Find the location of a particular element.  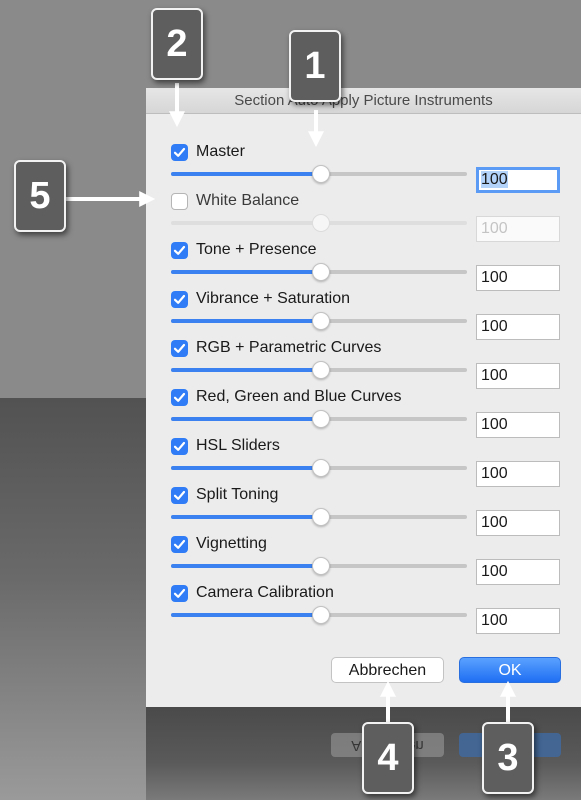

callout-2: 2 is located at coordinates (177, 44).